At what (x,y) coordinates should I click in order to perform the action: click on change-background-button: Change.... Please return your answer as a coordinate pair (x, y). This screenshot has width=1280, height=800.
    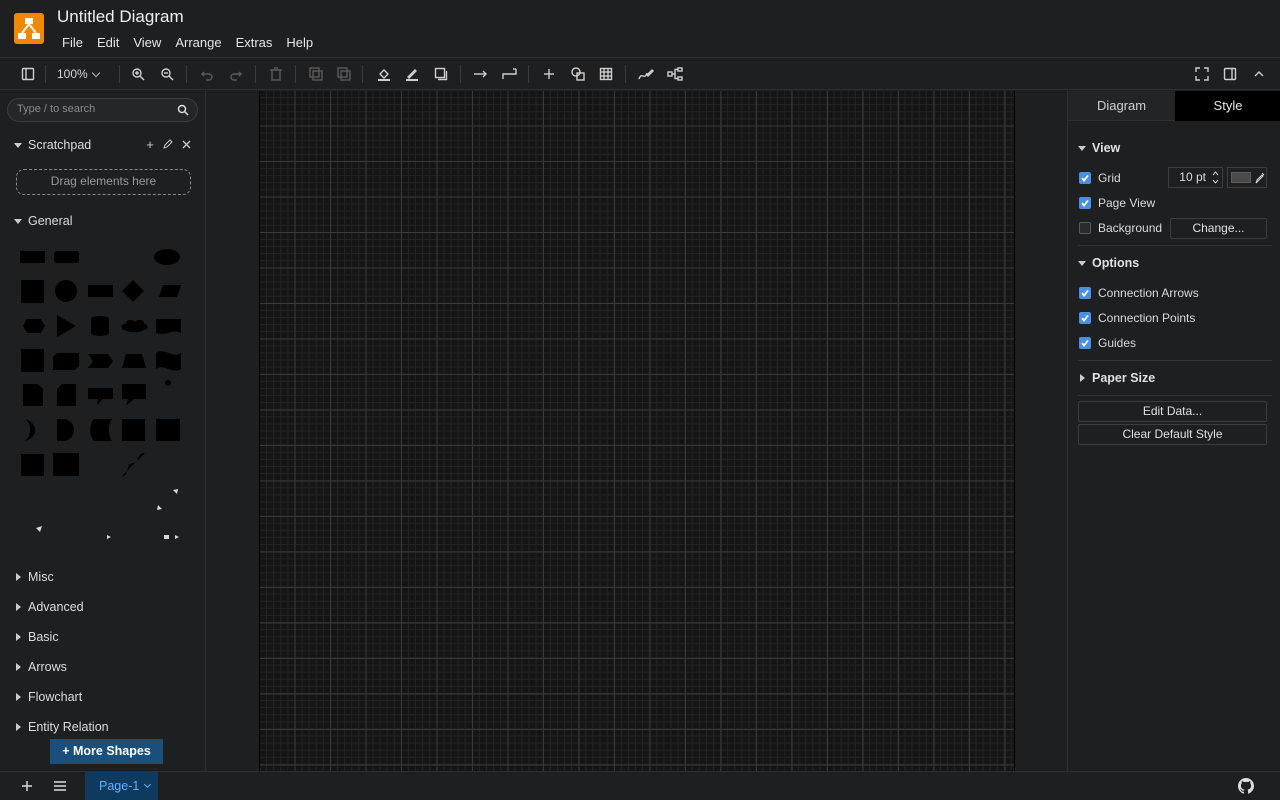
    Looking at the image, I should click on (1218, 228).